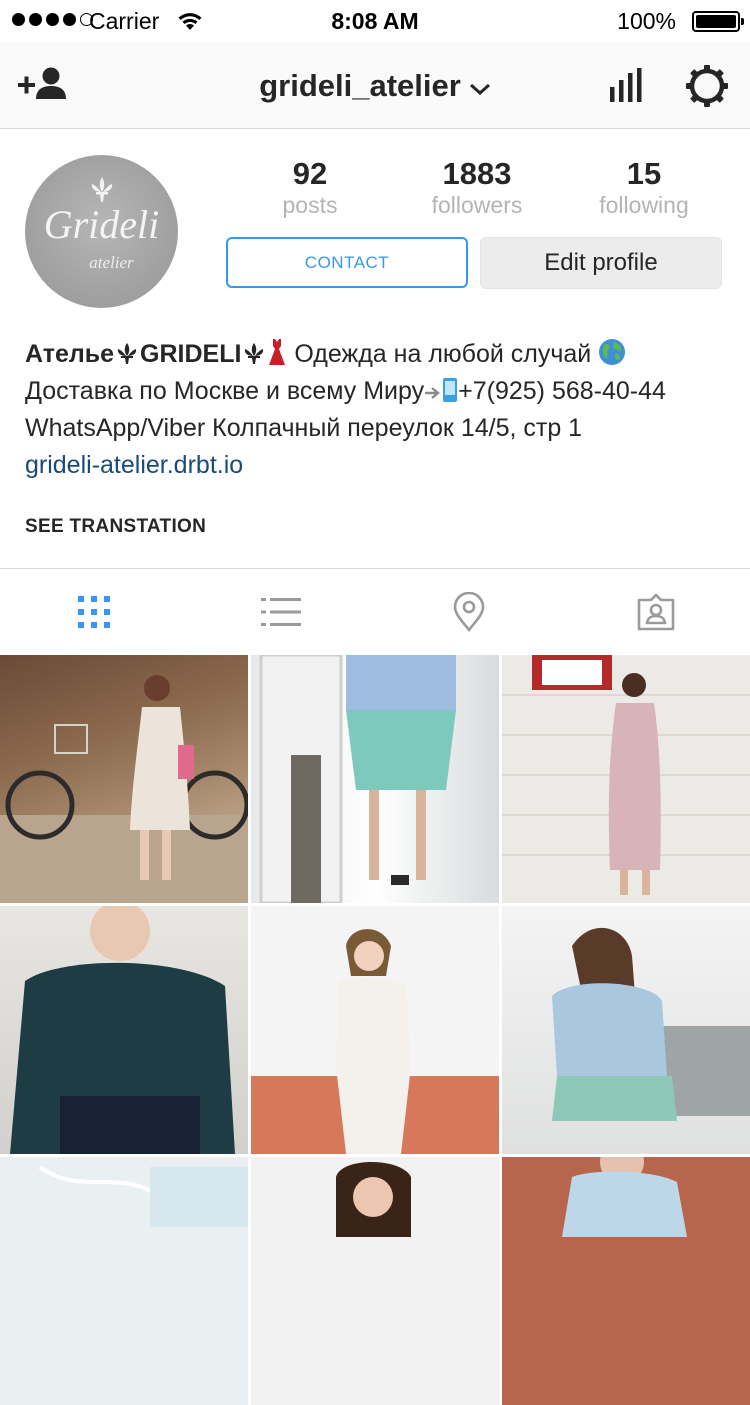 This screenshot has width=750, height=1405. What do you see at coordinates (101, 263) in the screenshot?
I see `avatar-sub-text: atelier` at bounding box center [101, 263].